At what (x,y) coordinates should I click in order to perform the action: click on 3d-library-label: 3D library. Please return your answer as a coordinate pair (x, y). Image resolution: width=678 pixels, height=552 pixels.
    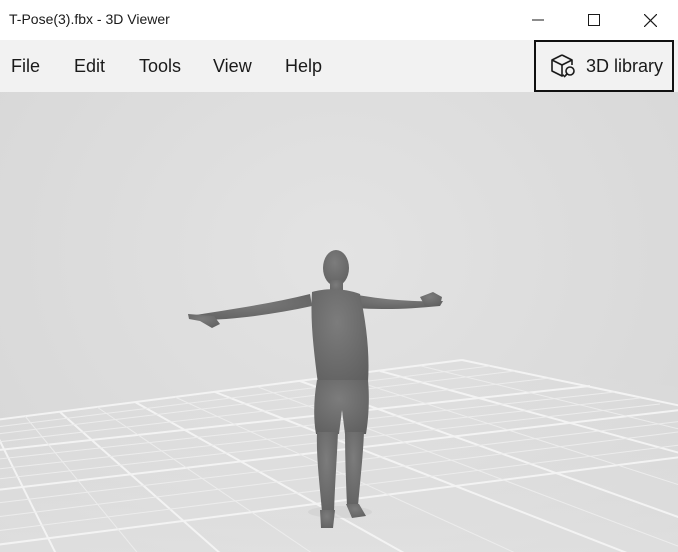
    Looking at the image, I should click on (625, 65).